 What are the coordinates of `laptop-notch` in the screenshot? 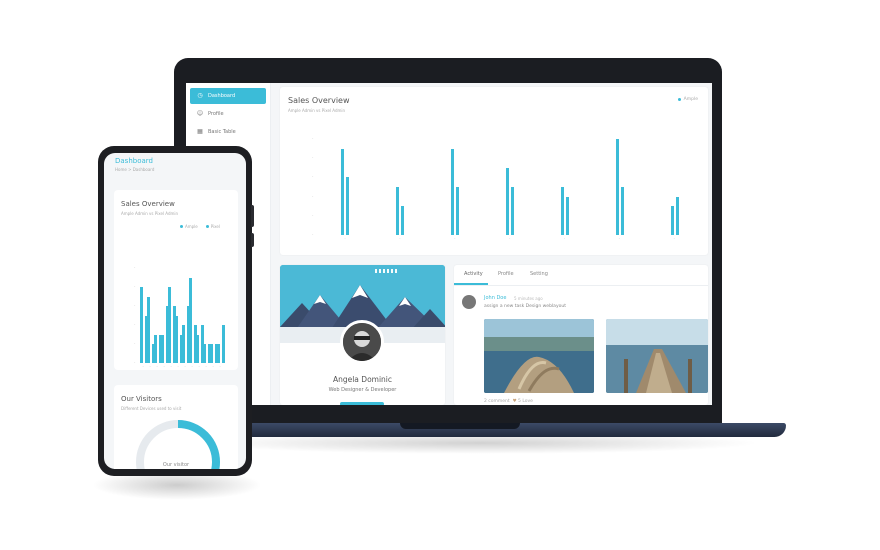 It's located at (460, 426).